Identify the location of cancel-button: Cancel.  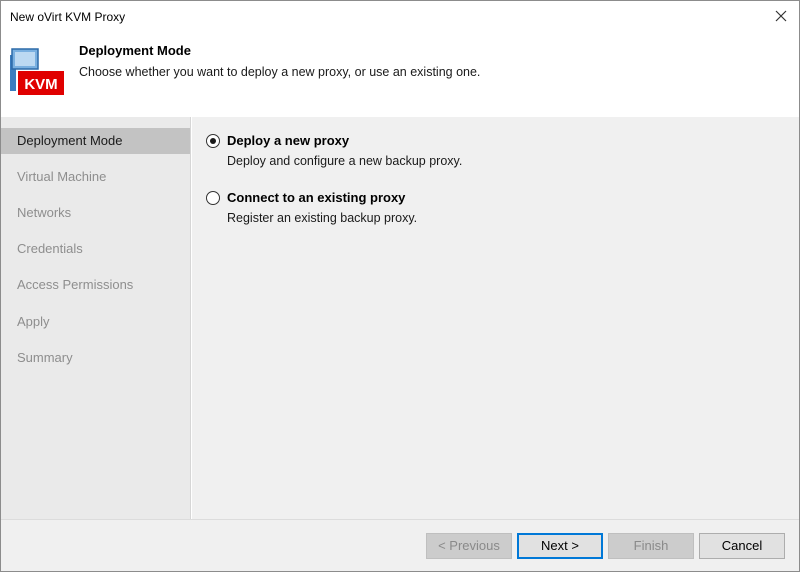
(742, 546).